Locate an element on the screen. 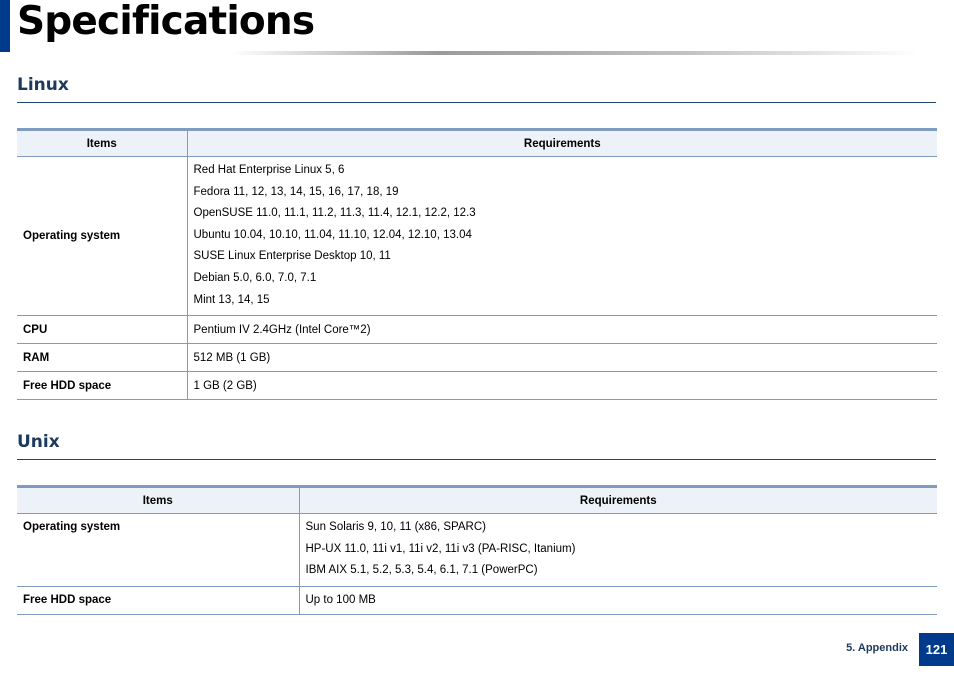  section-rule-linux is located at coordinates (476, 102).